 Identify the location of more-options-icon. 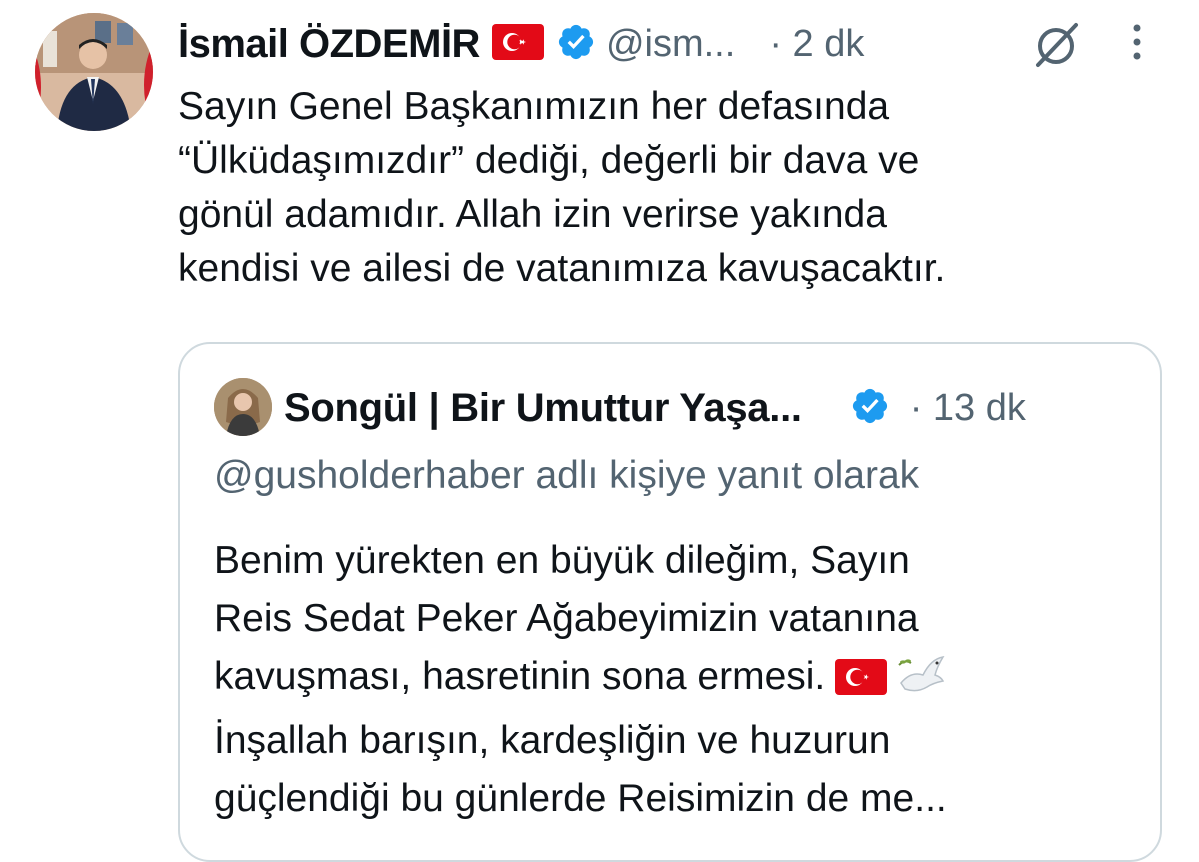
(1137, 46).